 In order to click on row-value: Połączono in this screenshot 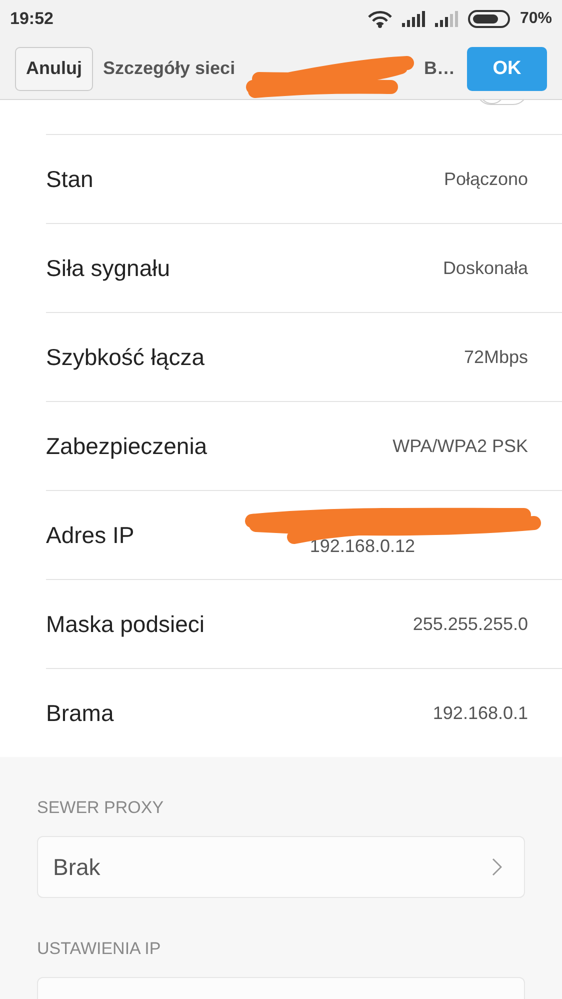, I will do `click(486, 179)`.